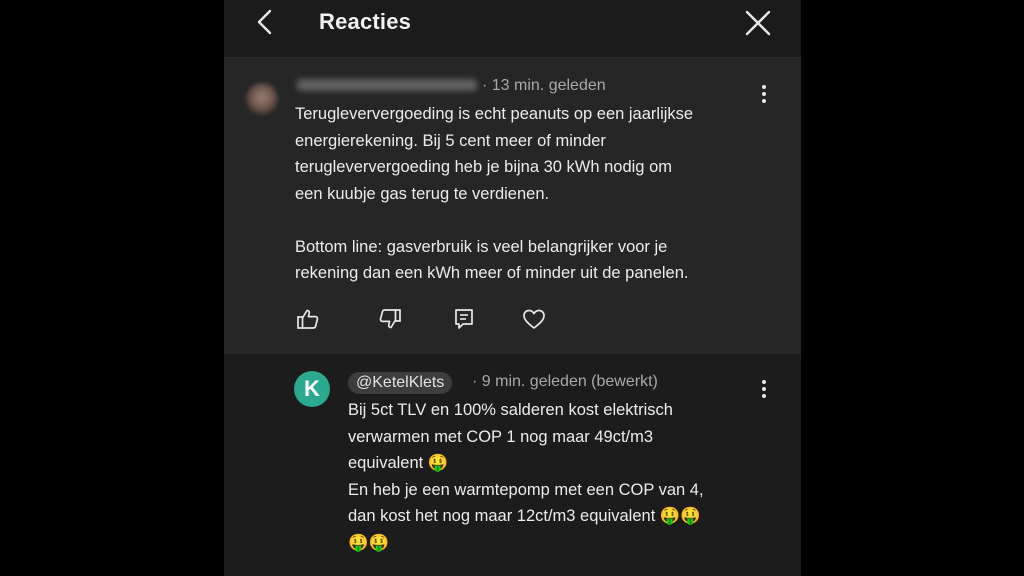 This screenshot has height=576, width=1024. I want to click on thumbs-down-icon, so click(390, 319).